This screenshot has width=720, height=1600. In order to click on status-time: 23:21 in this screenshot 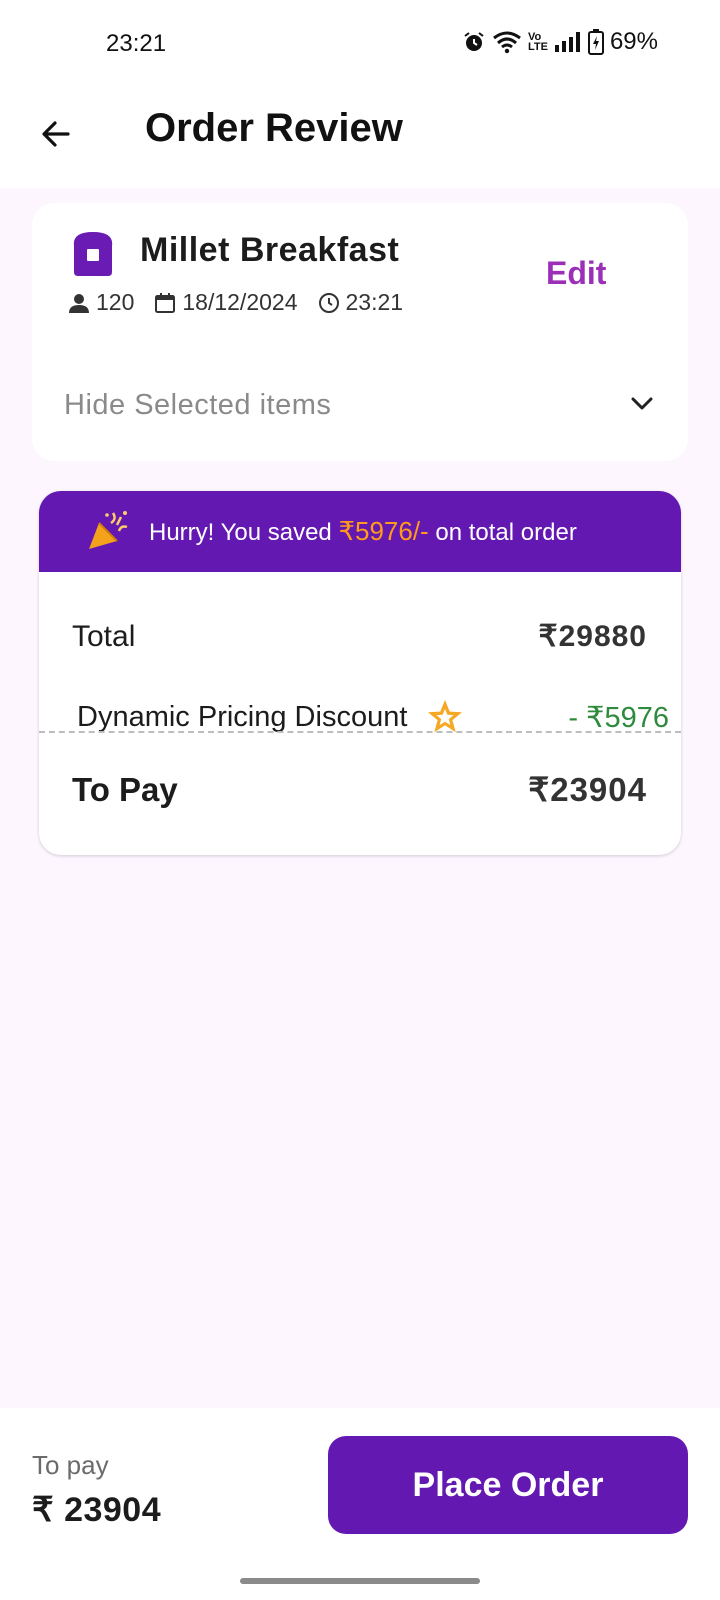, I will do `click(136, 43)`.